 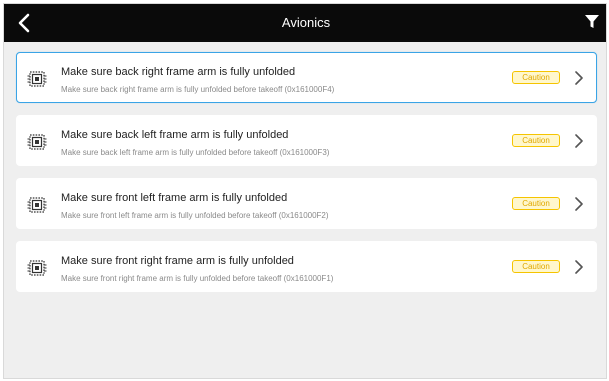 I want to click on top-bar: Avionics, so click(x=305, y=23).